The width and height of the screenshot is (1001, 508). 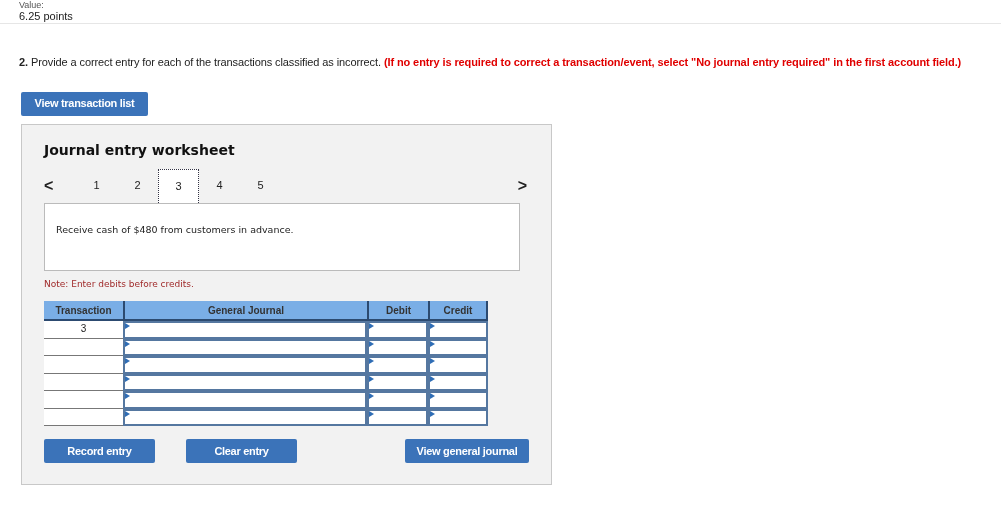 What do you see at coordinates (96, 185) in the screenshot?
I see `tab: 1` at bounding box center [96, 185].